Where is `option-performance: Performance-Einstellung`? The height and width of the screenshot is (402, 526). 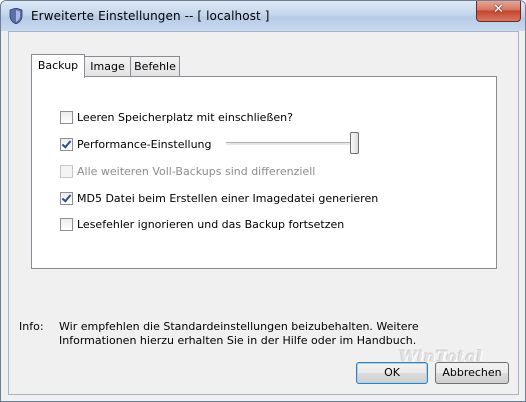
option-performance: Performance-Einstellung is located at coordinates (136, 144).